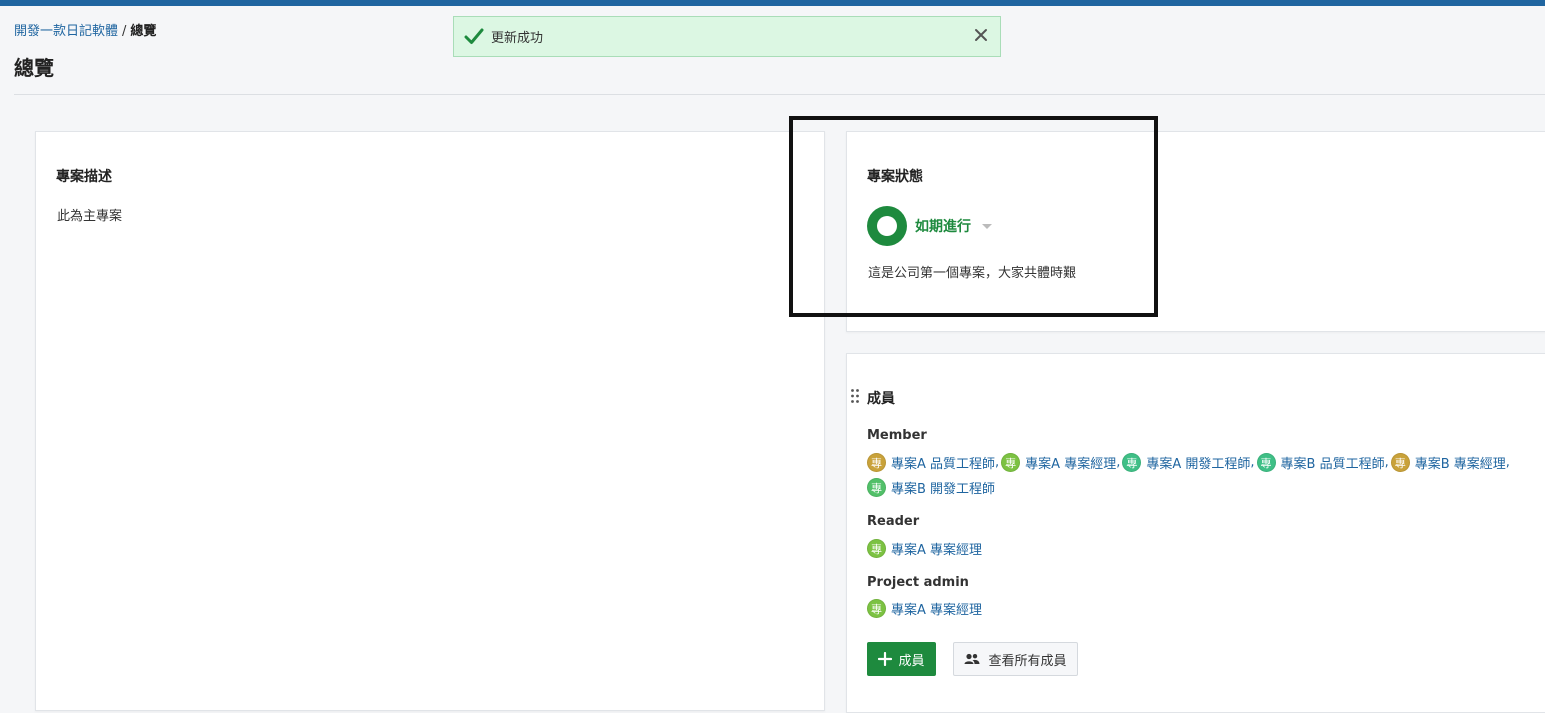  Describe the element at coordinates (1198, 464) in the screenshot. I see `member-name: 專案A 開發工程師` at that location.